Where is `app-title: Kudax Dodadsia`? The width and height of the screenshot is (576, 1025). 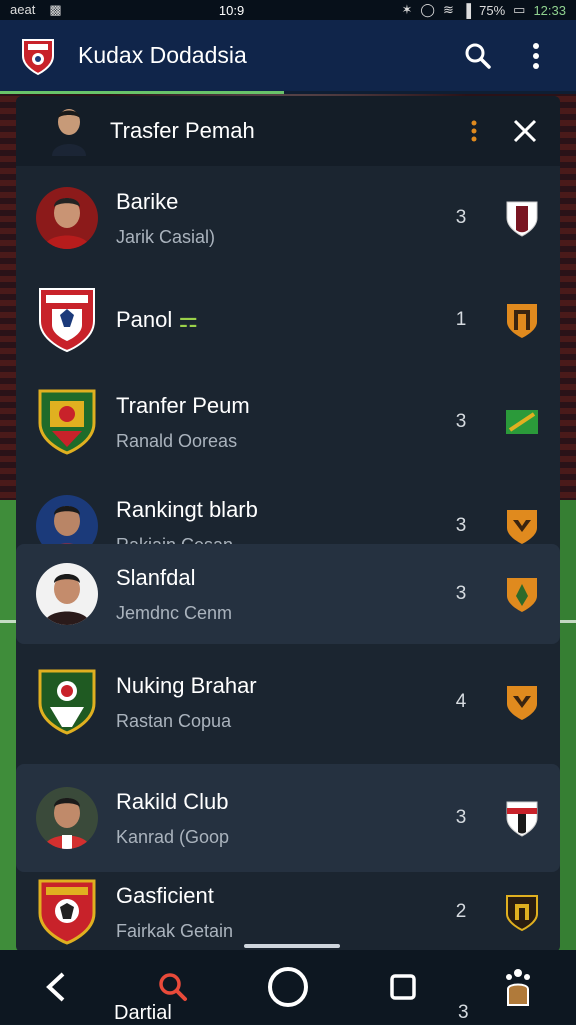
app-title: Kudax Dodadsia is located at coordinates (162, 55).